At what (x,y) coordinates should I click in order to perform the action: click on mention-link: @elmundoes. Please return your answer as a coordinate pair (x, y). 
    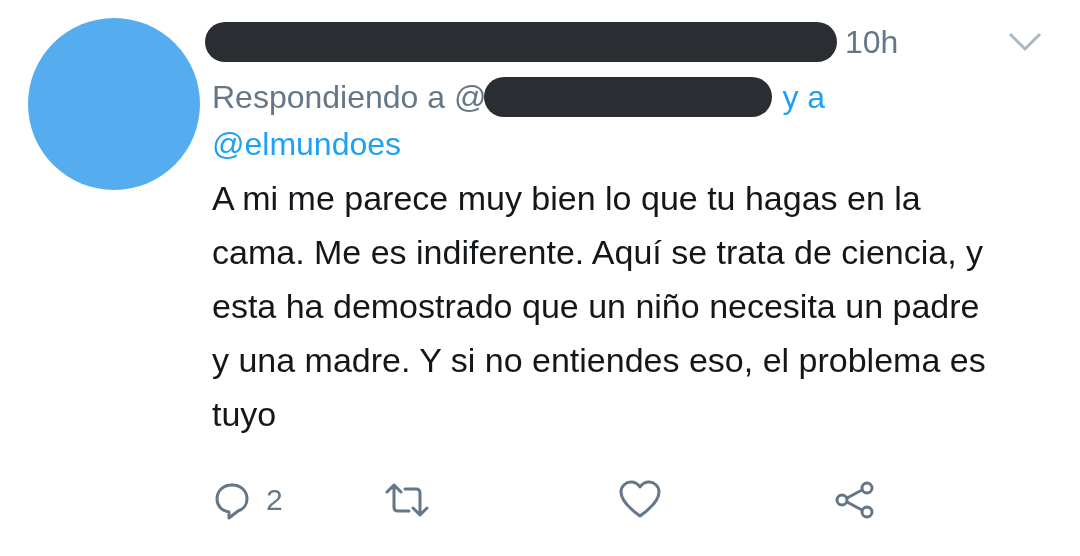
    Looking at the image, I should click on (307, 144).